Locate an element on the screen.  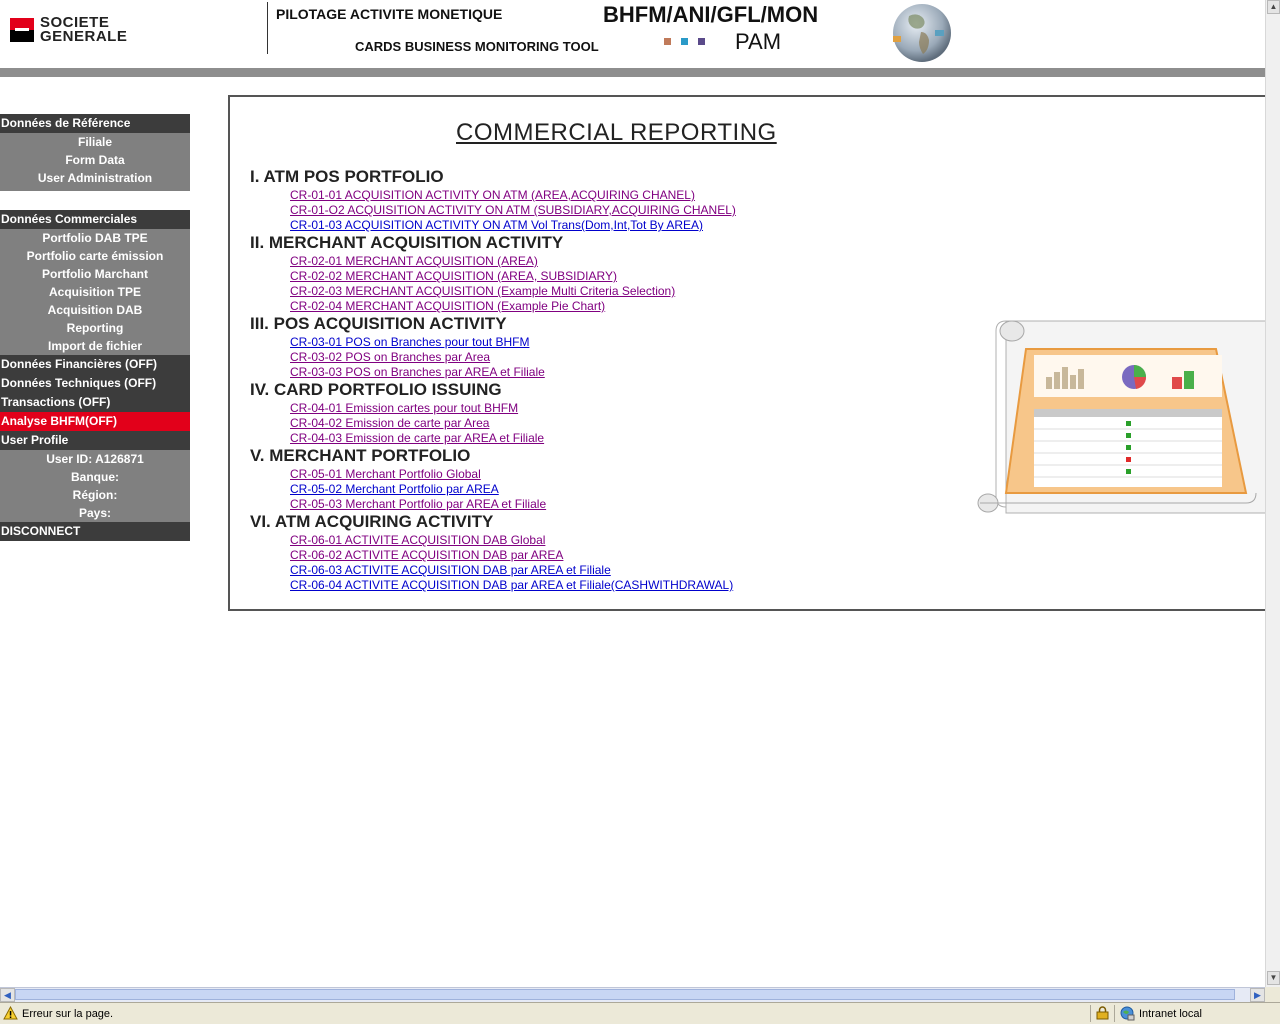
header-code: BHFM/ANI/GFL/MON is located at coordinates (711, 14).